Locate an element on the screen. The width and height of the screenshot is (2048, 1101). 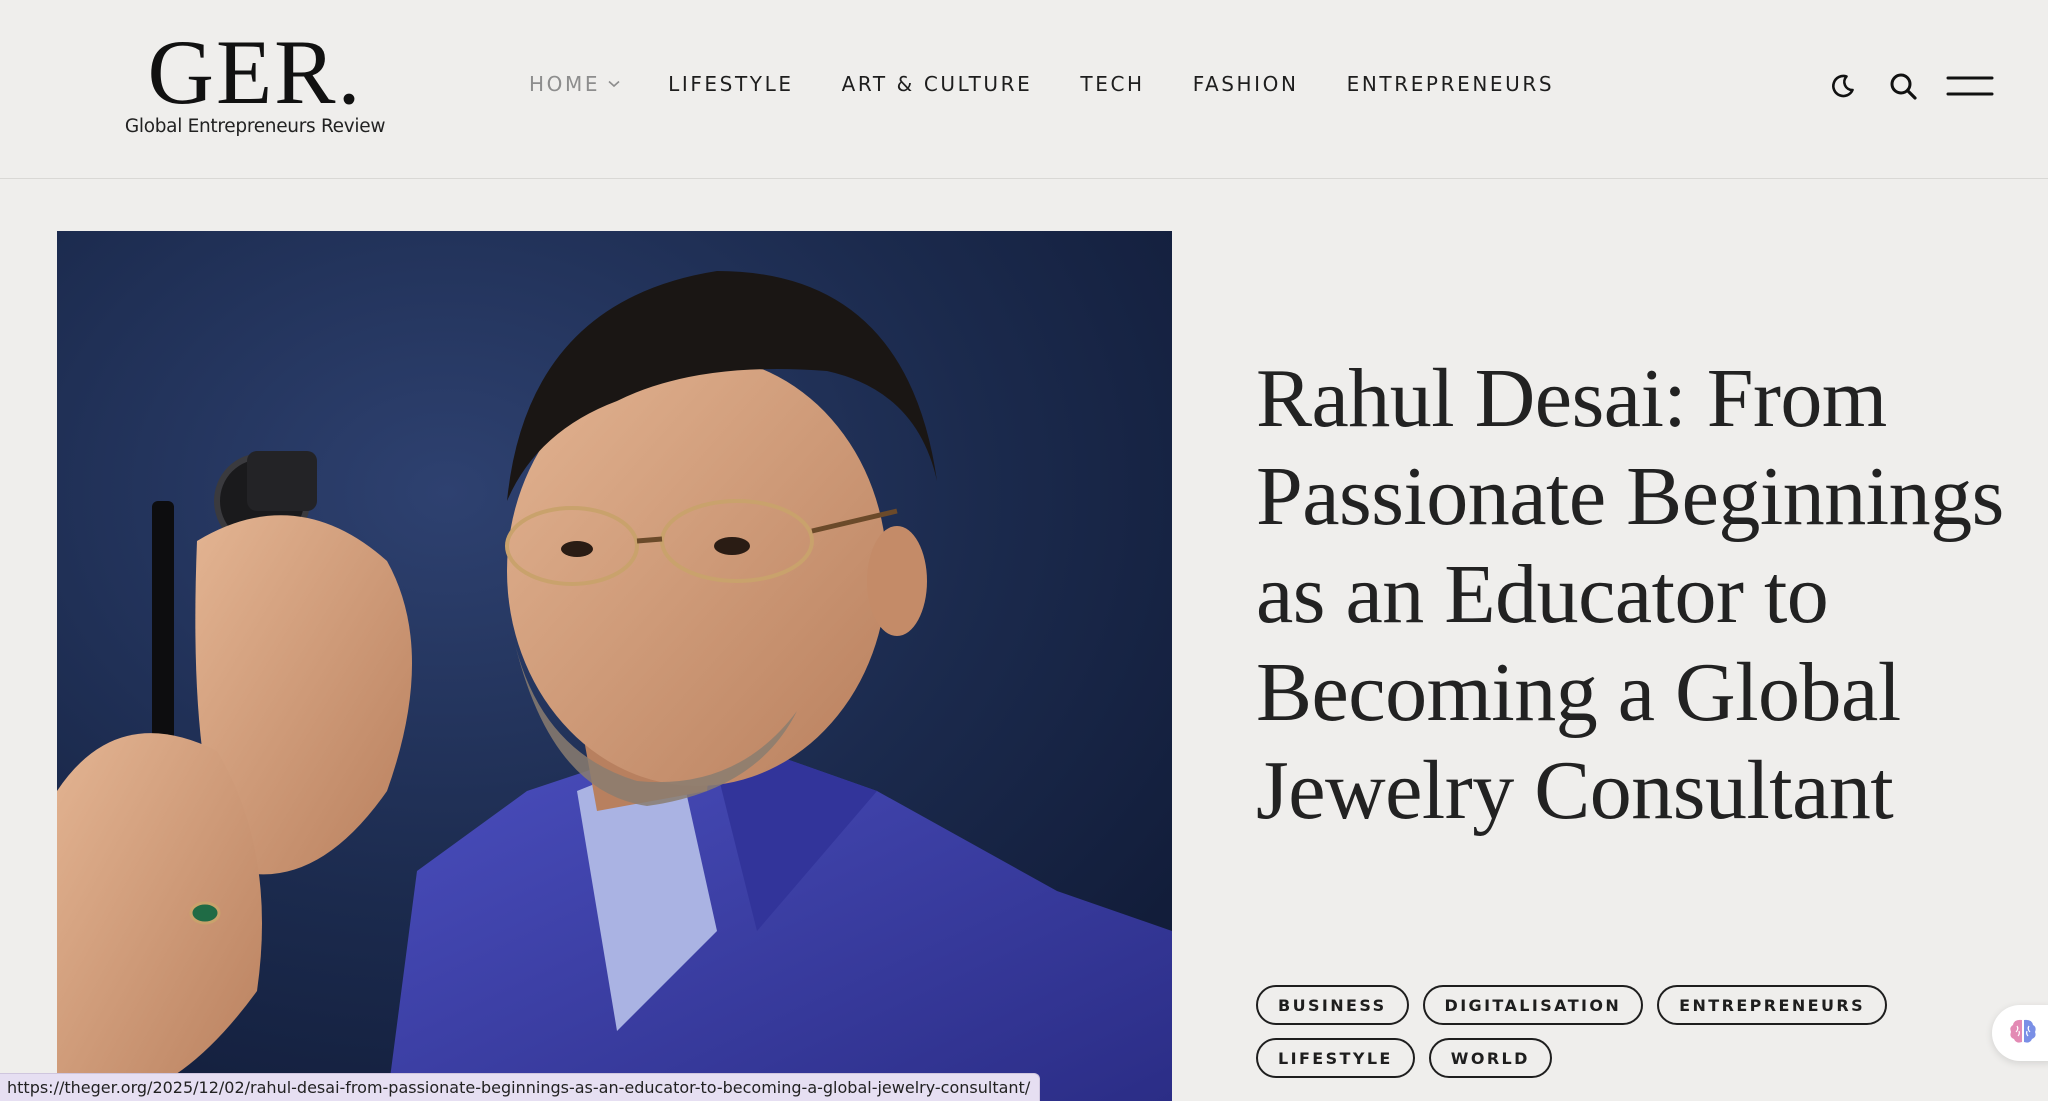
nav-item-tech: TECH is located at coordinates (1112, 84).